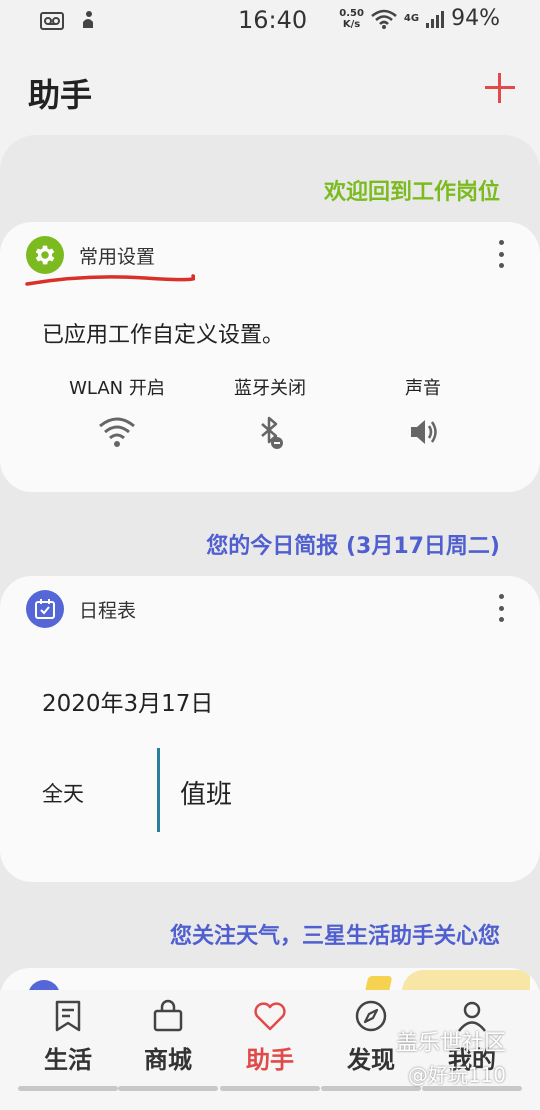  What do you see at coordinates (423, 388) in the screenshot?
I see `quick-setting-label: 声音` at bounding box center [423, 388].